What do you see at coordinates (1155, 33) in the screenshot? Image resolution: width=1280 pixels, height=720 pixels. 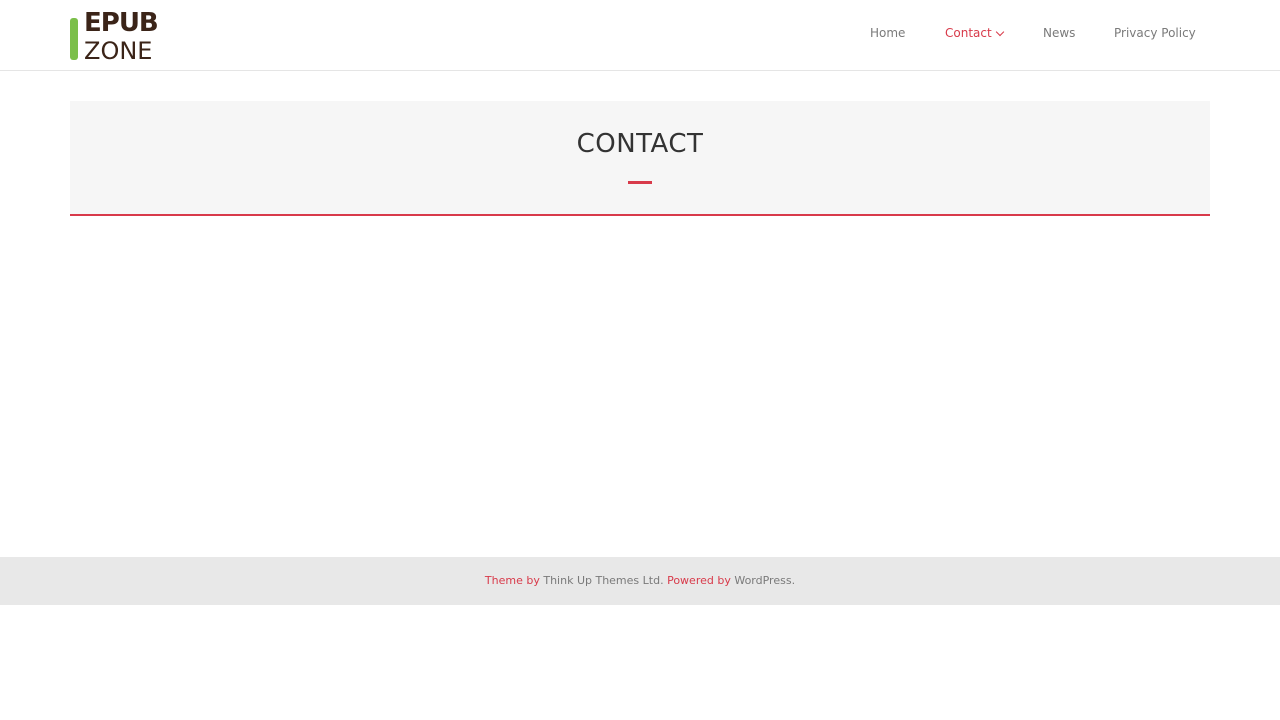 I see `nav-item-privacy-policy: Privacy Policy` at bounding box center [1155, 33].